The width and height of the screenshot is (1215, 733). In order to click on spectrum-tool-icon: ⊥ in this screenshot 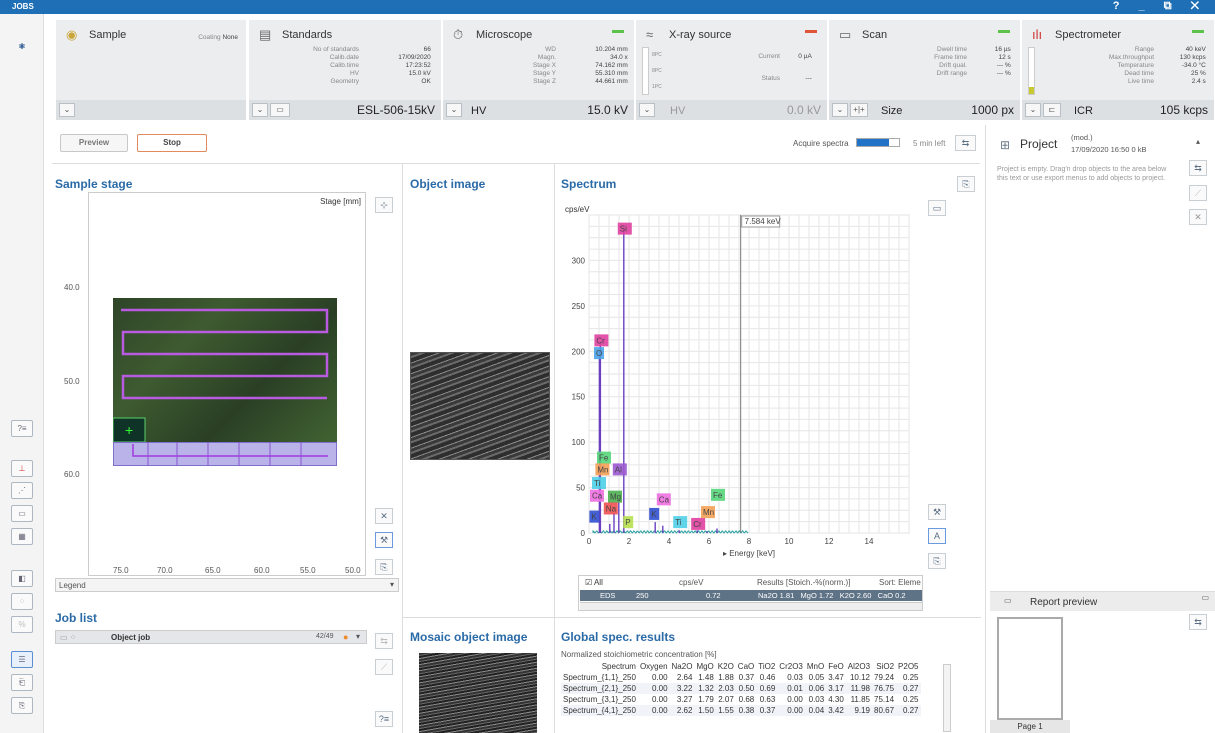, I will do `click(22, 468)`.